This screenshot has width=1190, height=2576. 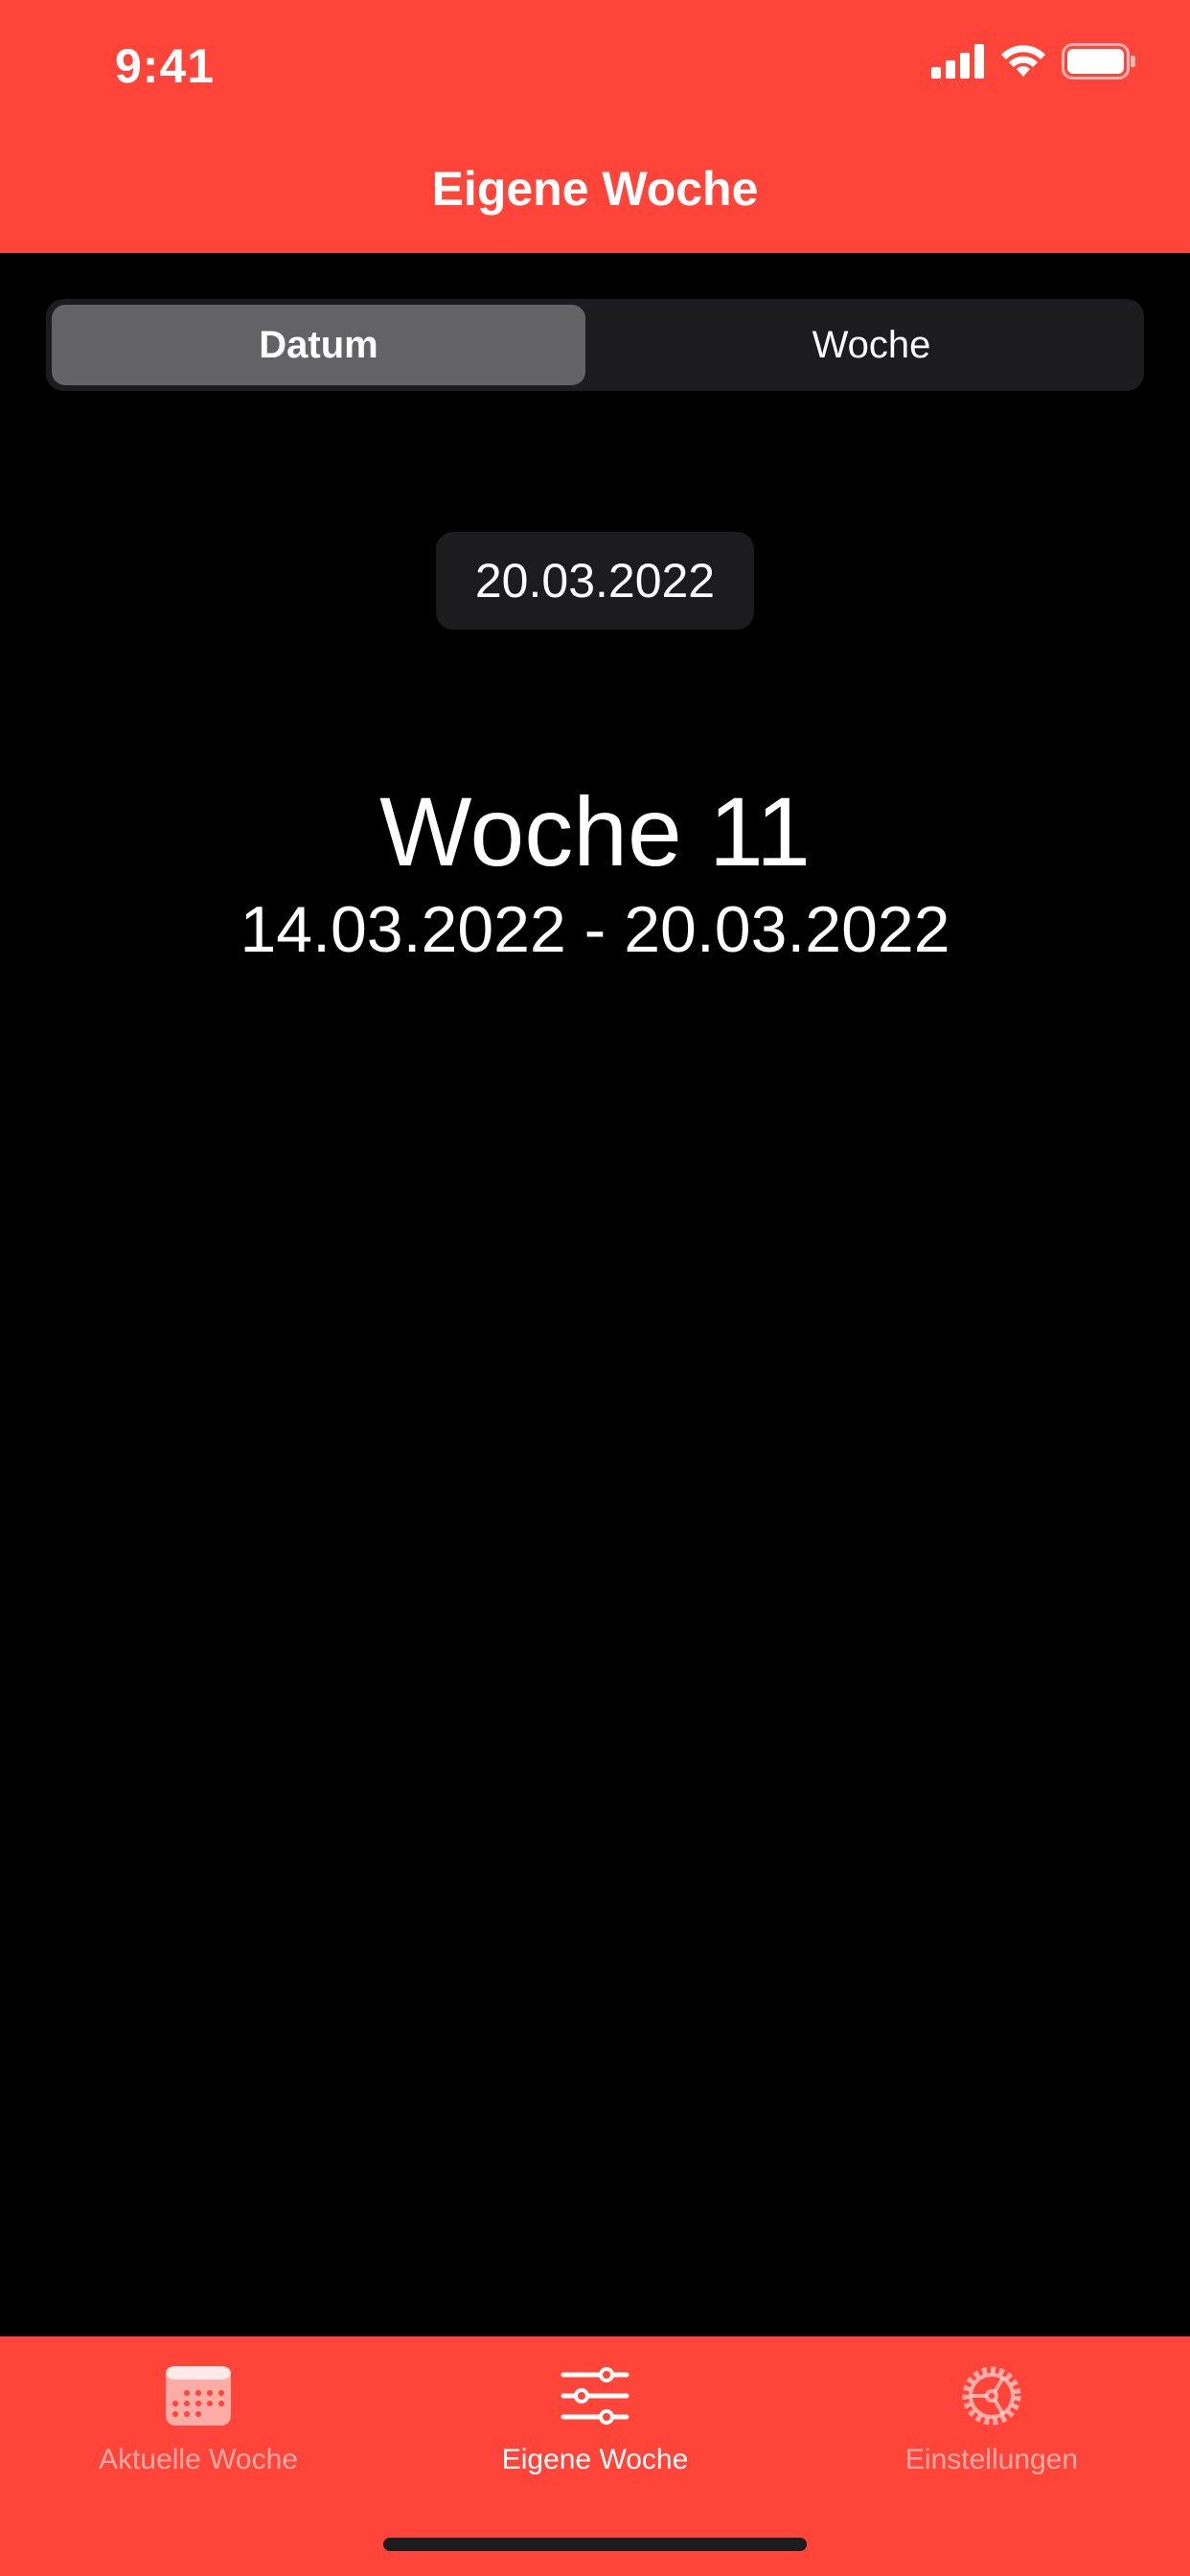 What do you see at coordinates (595, 831) in the screenshot?
I see `week-number-title: Woche 11` at bounding box center [595, 831].